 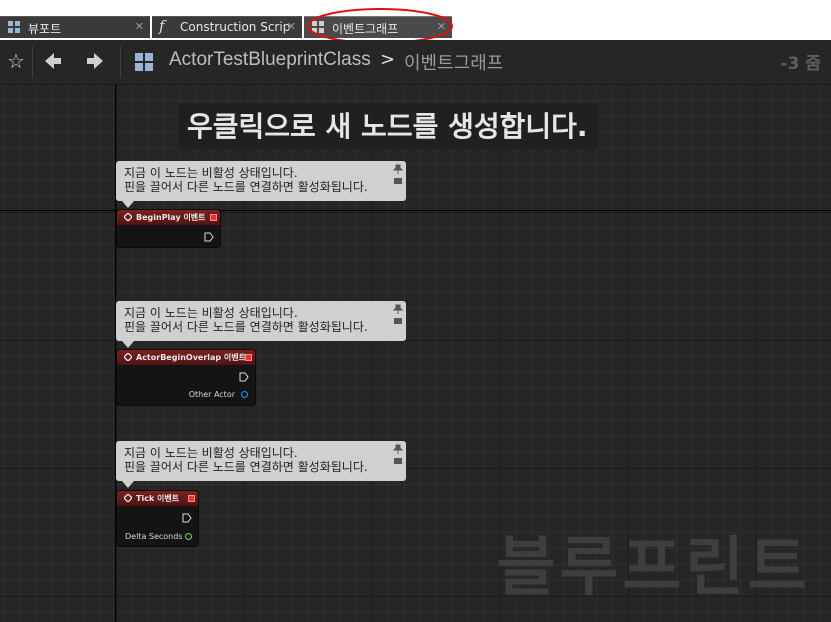 I want to click on node-title: BeginPlay 이벤트, so click(x=171, y=217).